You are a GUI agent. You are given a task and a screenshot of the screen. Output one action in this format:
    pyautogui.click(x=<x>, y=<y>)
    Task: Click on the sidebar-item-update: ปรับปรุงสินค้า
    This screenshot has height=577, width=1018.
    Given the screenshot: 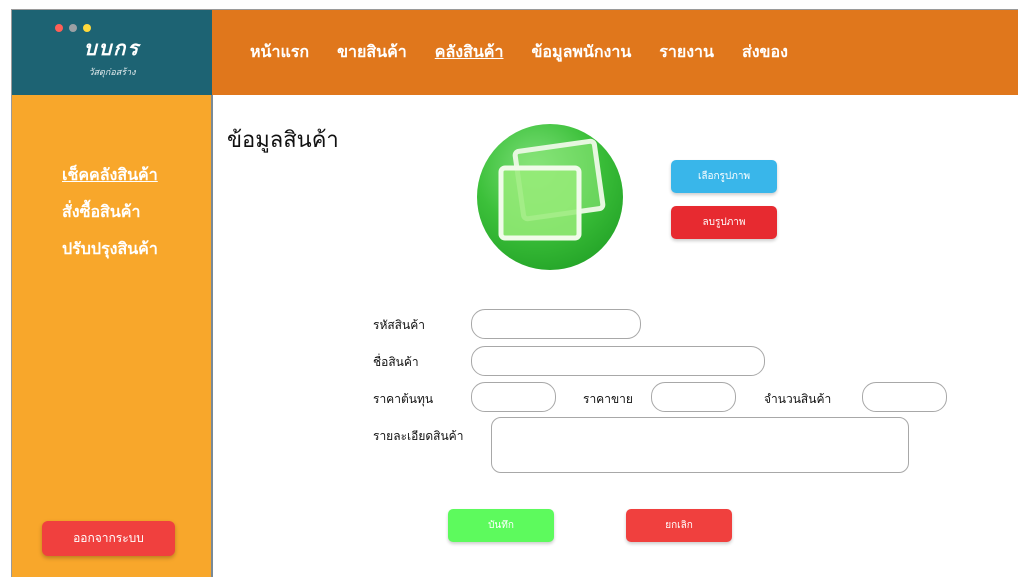 What is the action you would take?
    pyautogui.click(x=110, y=249)
    